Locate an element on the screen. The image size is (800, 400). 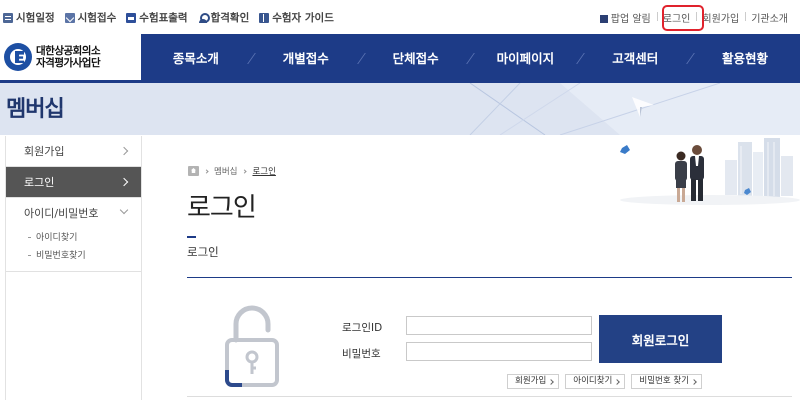
page-title: 로그인 is located at coordinates (222, 208).